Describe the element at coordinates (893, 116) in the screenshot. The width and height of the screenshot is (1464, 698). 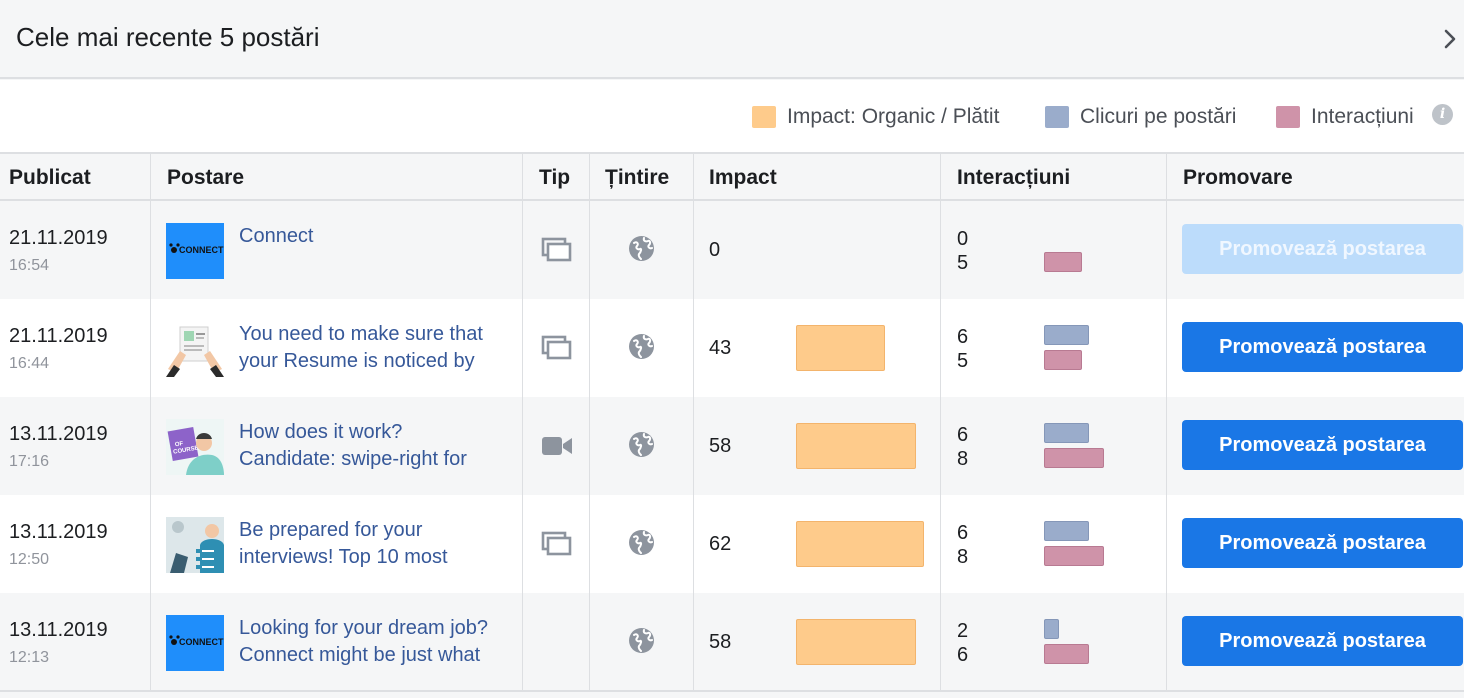
I see `legend-label-impact: Impact: Organic / Plătit` at that location.